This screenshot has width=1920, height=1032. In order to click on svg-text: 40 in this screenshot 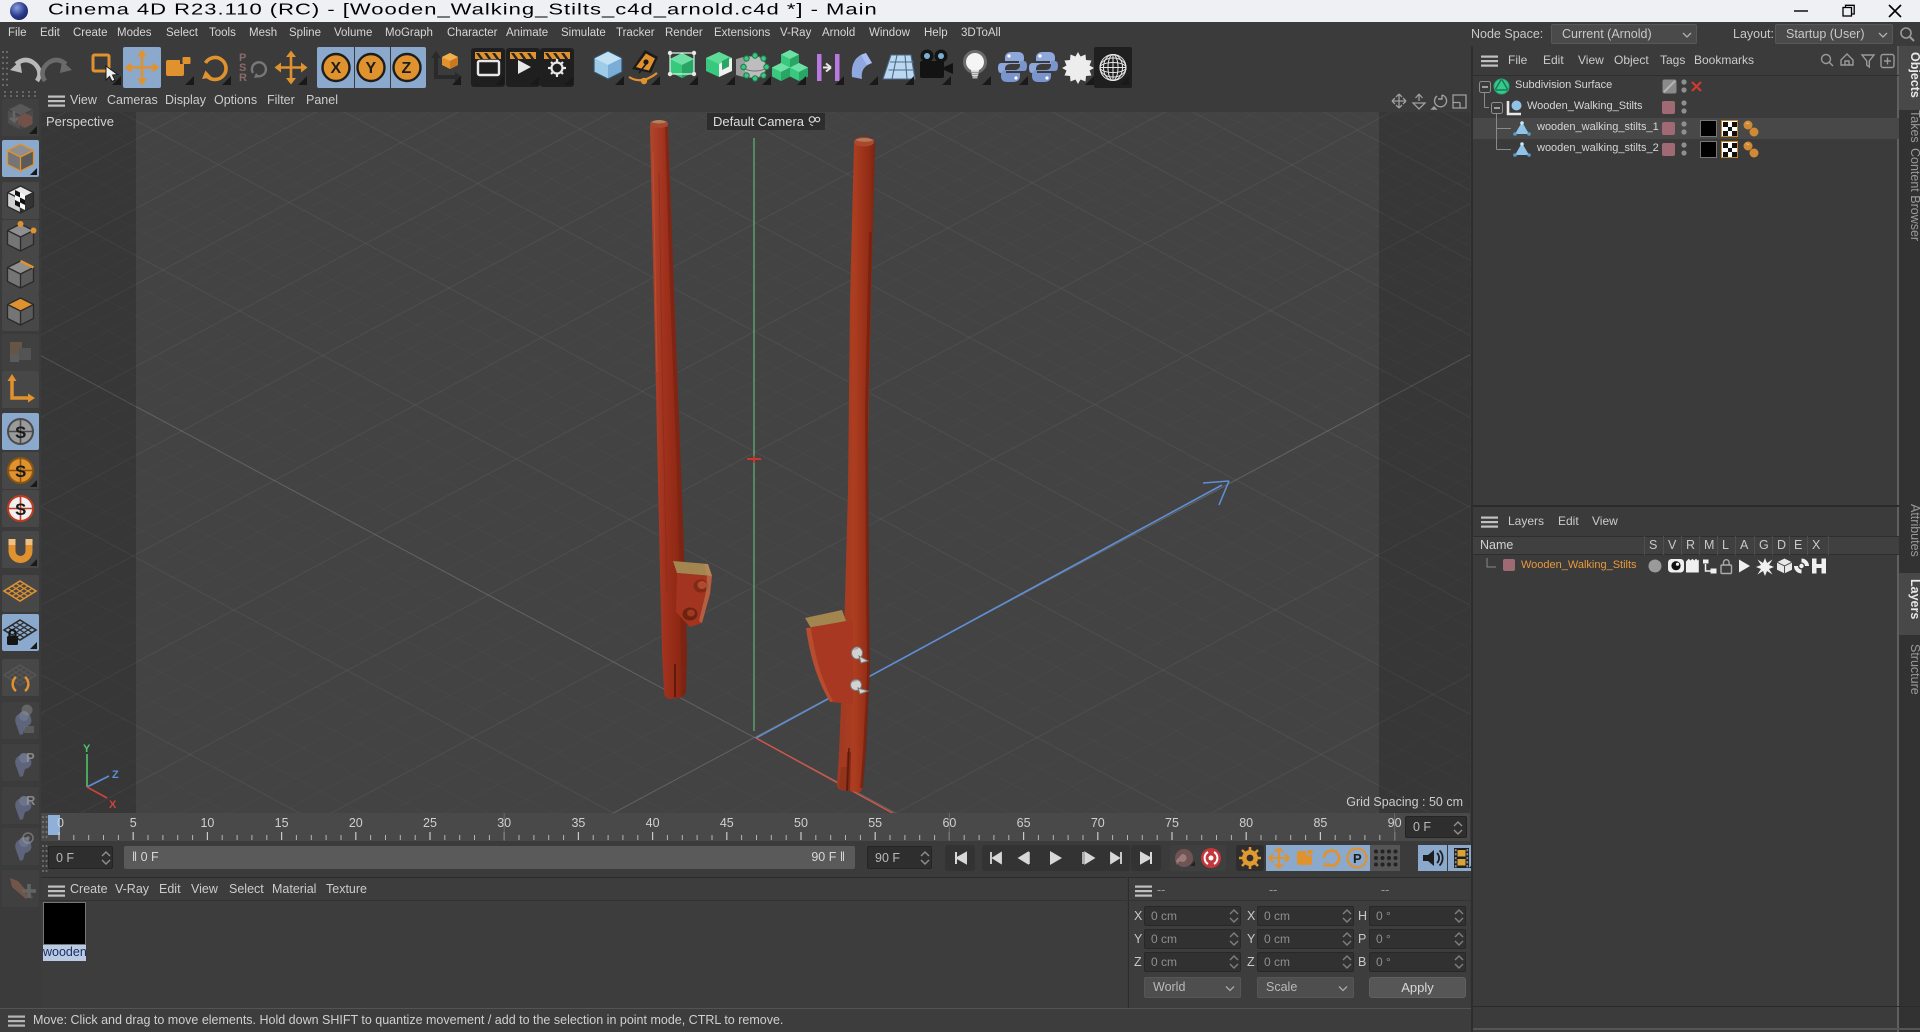, I will do `click(653, 823)`.